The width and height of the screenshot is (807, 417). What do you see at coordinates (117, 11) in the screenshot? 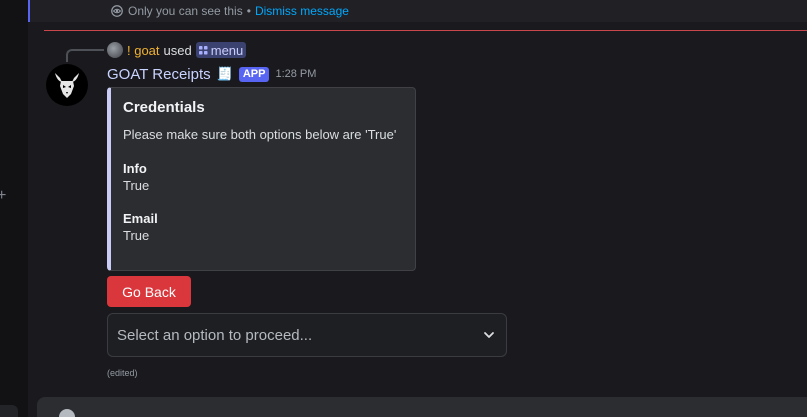
I see `eye-icon` at bounding box center [117, 11].